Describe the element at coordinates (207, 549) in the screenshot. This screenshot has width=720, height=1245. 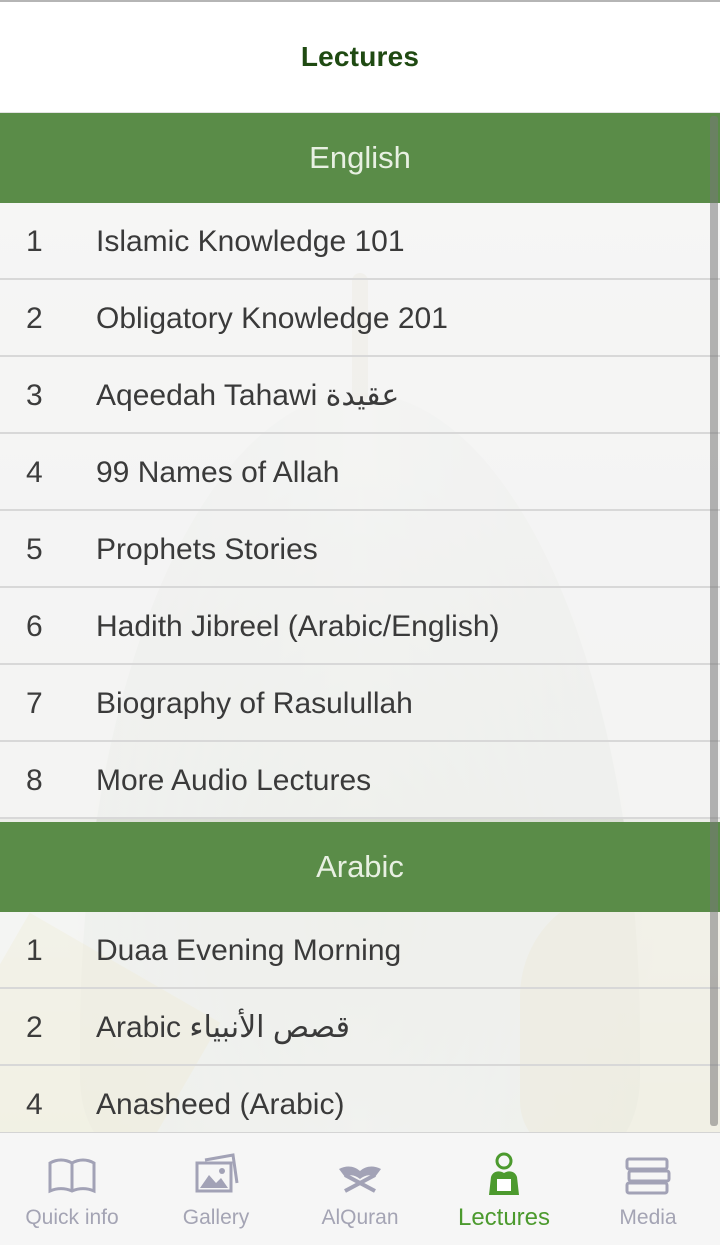
I see `item-label: Prophets Stories` at that location.